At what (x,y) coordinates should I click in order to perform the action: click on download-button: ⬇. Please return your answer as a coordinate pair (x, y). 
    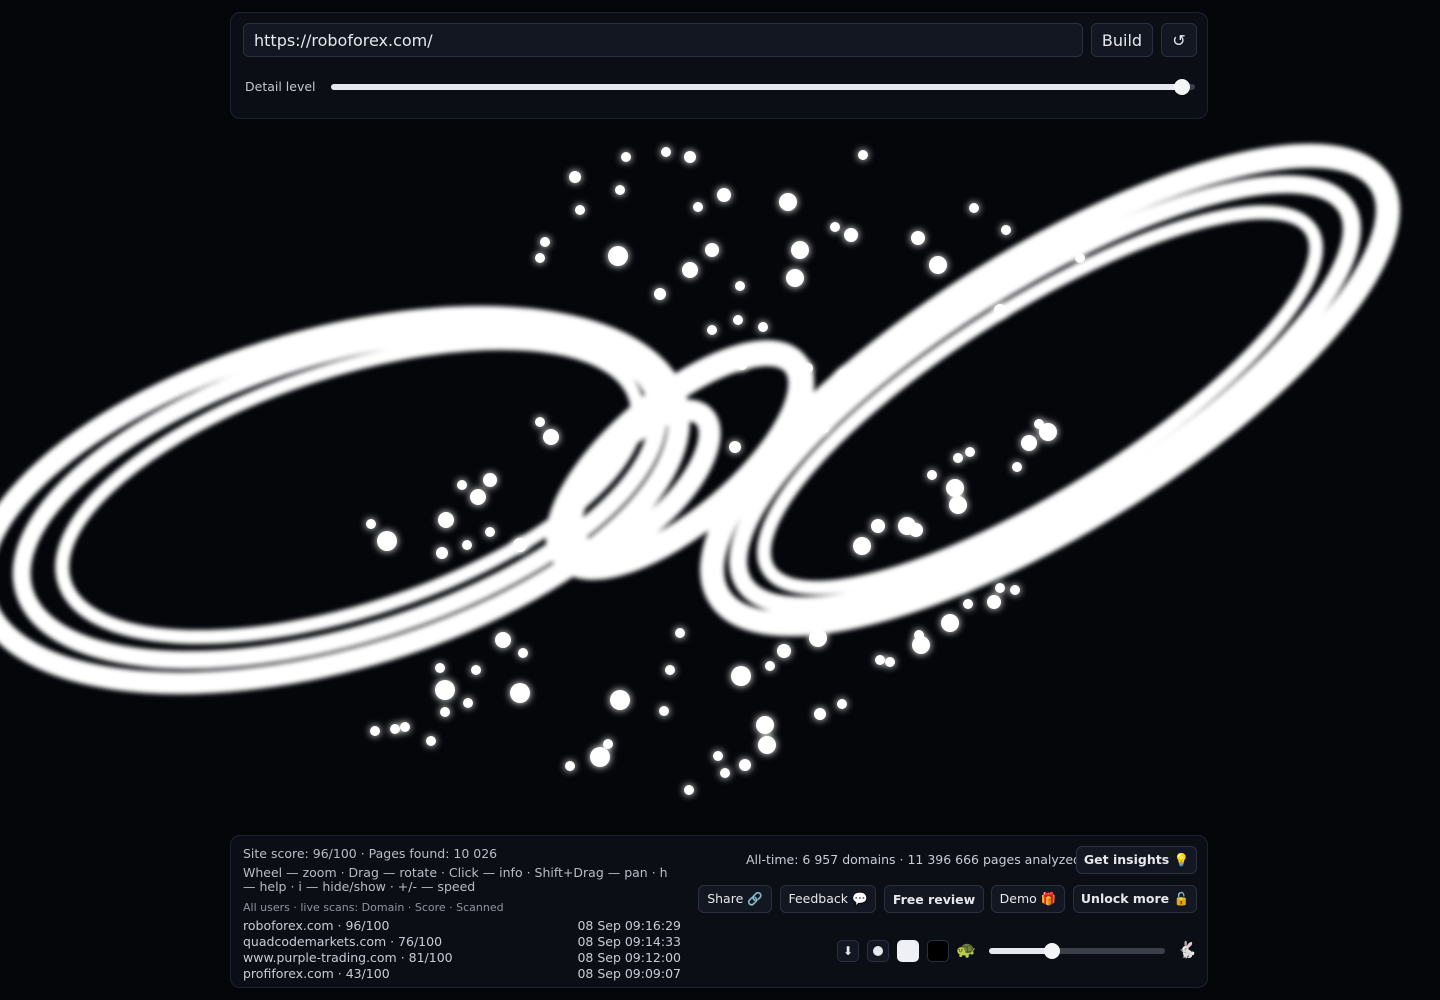
    Looking at the image, I should click on (848, 951).